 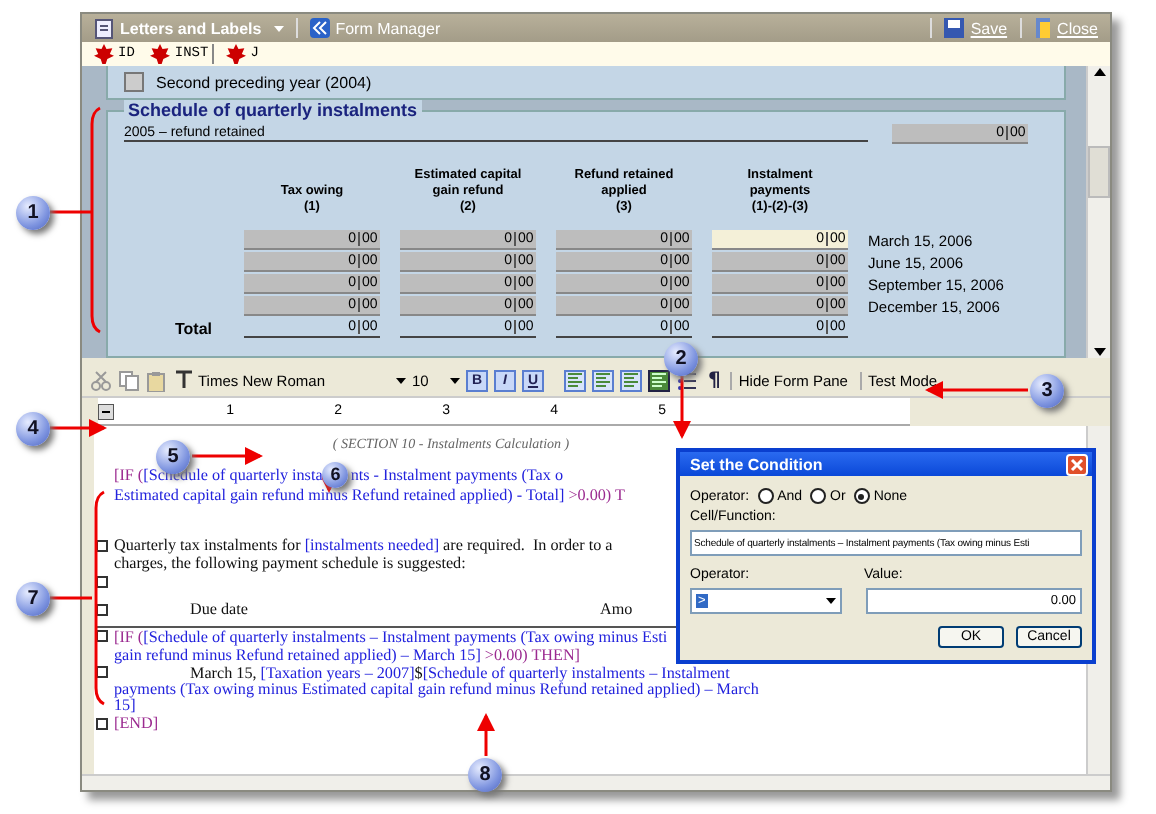 What do you see at coordinates (264, 82) in the screenshot?
I see `checkbox-label: Second preceding year (2004)` at bounding box center [264, 82].